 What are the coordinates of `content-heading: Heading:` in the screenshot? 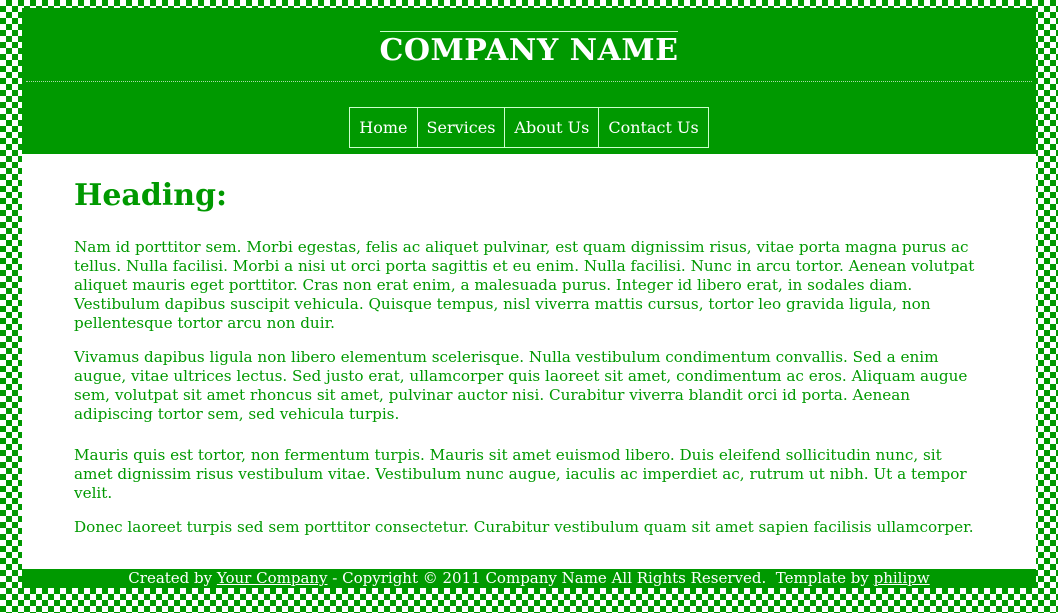 It's located at (151, 195).